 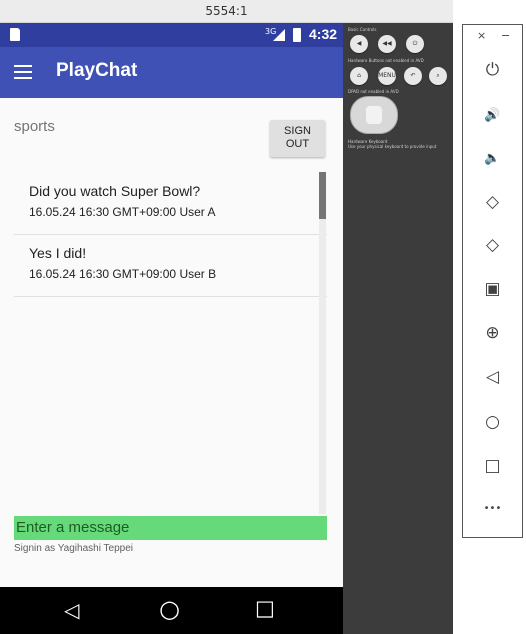 I want to click on android-nav-bar: ◁ ○ □, so click(x=171, y=610).